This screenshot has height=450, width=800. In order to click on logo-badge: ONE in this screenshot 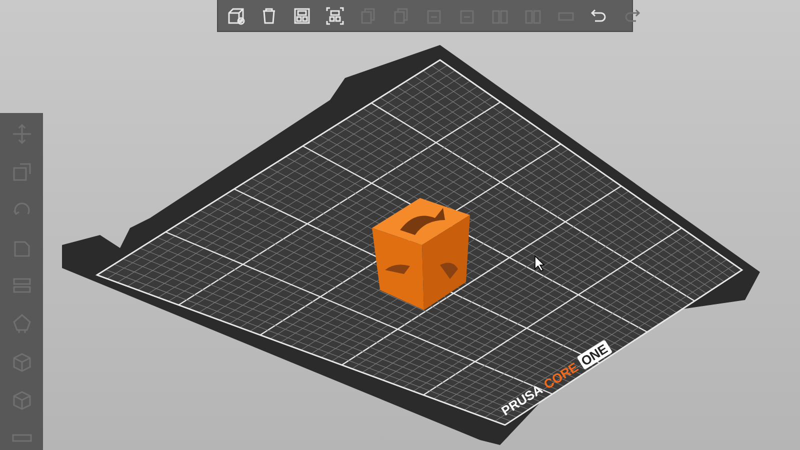, I will do `click(594, 355)`.